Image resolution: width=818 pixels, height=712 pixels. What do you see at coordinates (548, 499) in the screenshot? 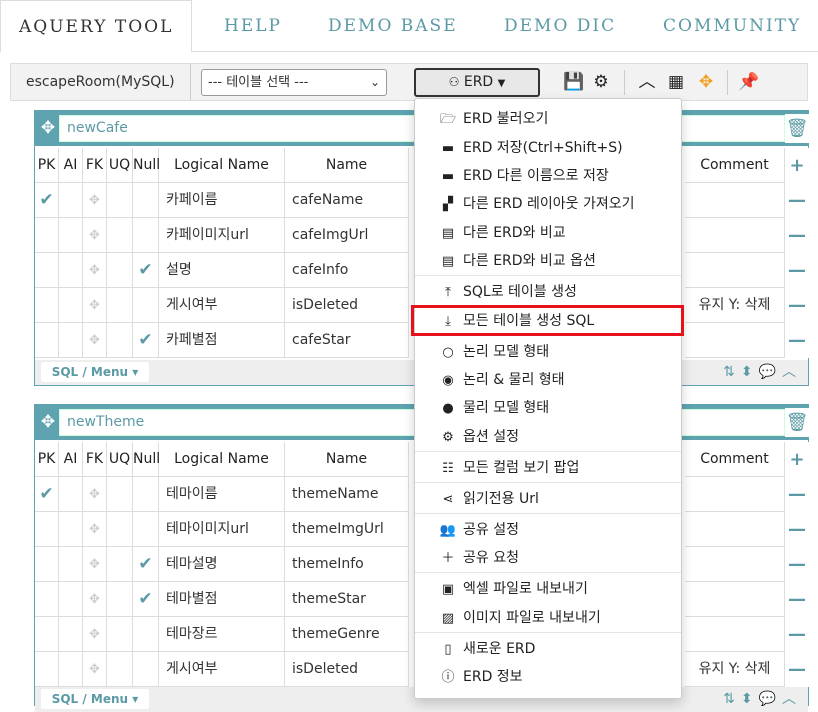
I see `menu-item-share: ⋖ 읽기전용 Url` at bounding box center [548, 499].